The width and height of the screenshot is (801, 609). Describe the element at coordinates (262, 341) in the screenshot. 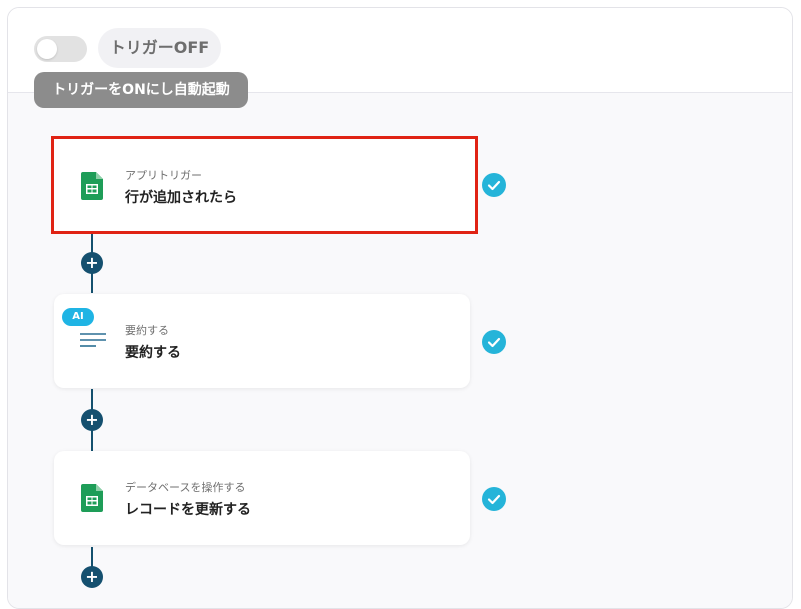

I see `step-card-summarize: 要約する 要約する` at that location.